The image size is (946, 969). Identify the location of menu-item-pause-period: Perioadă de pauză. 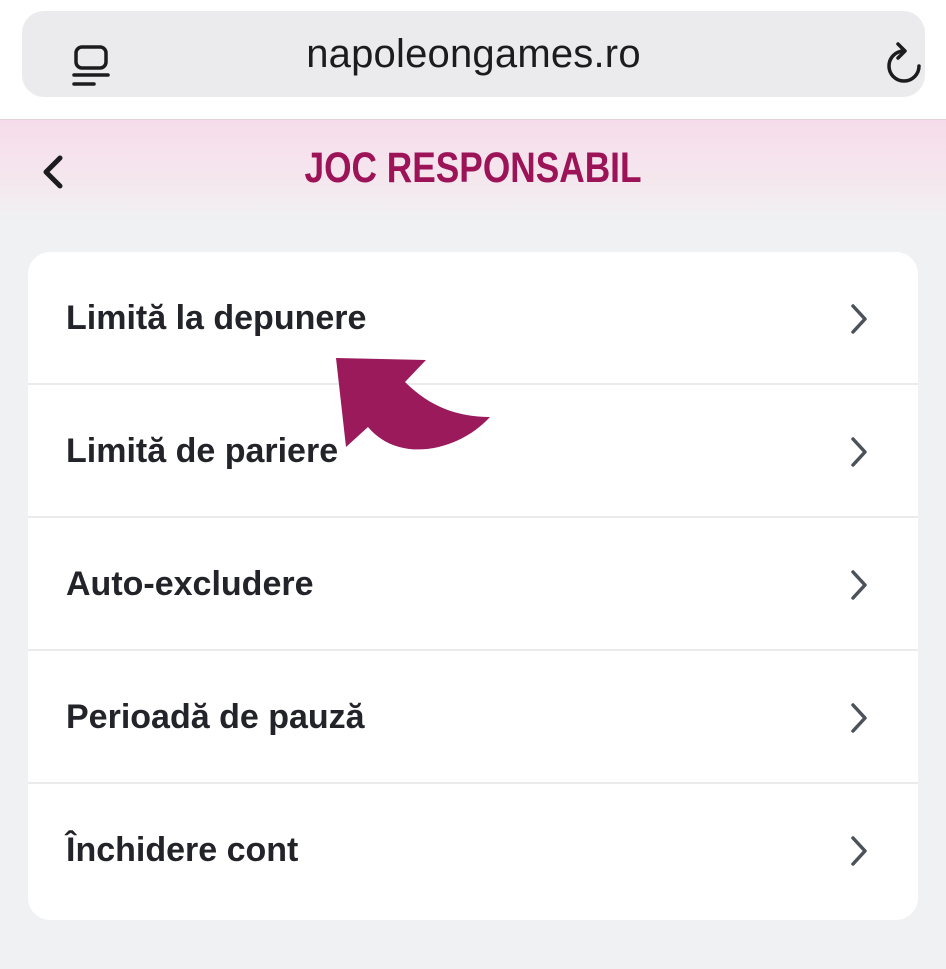
(473, 717).